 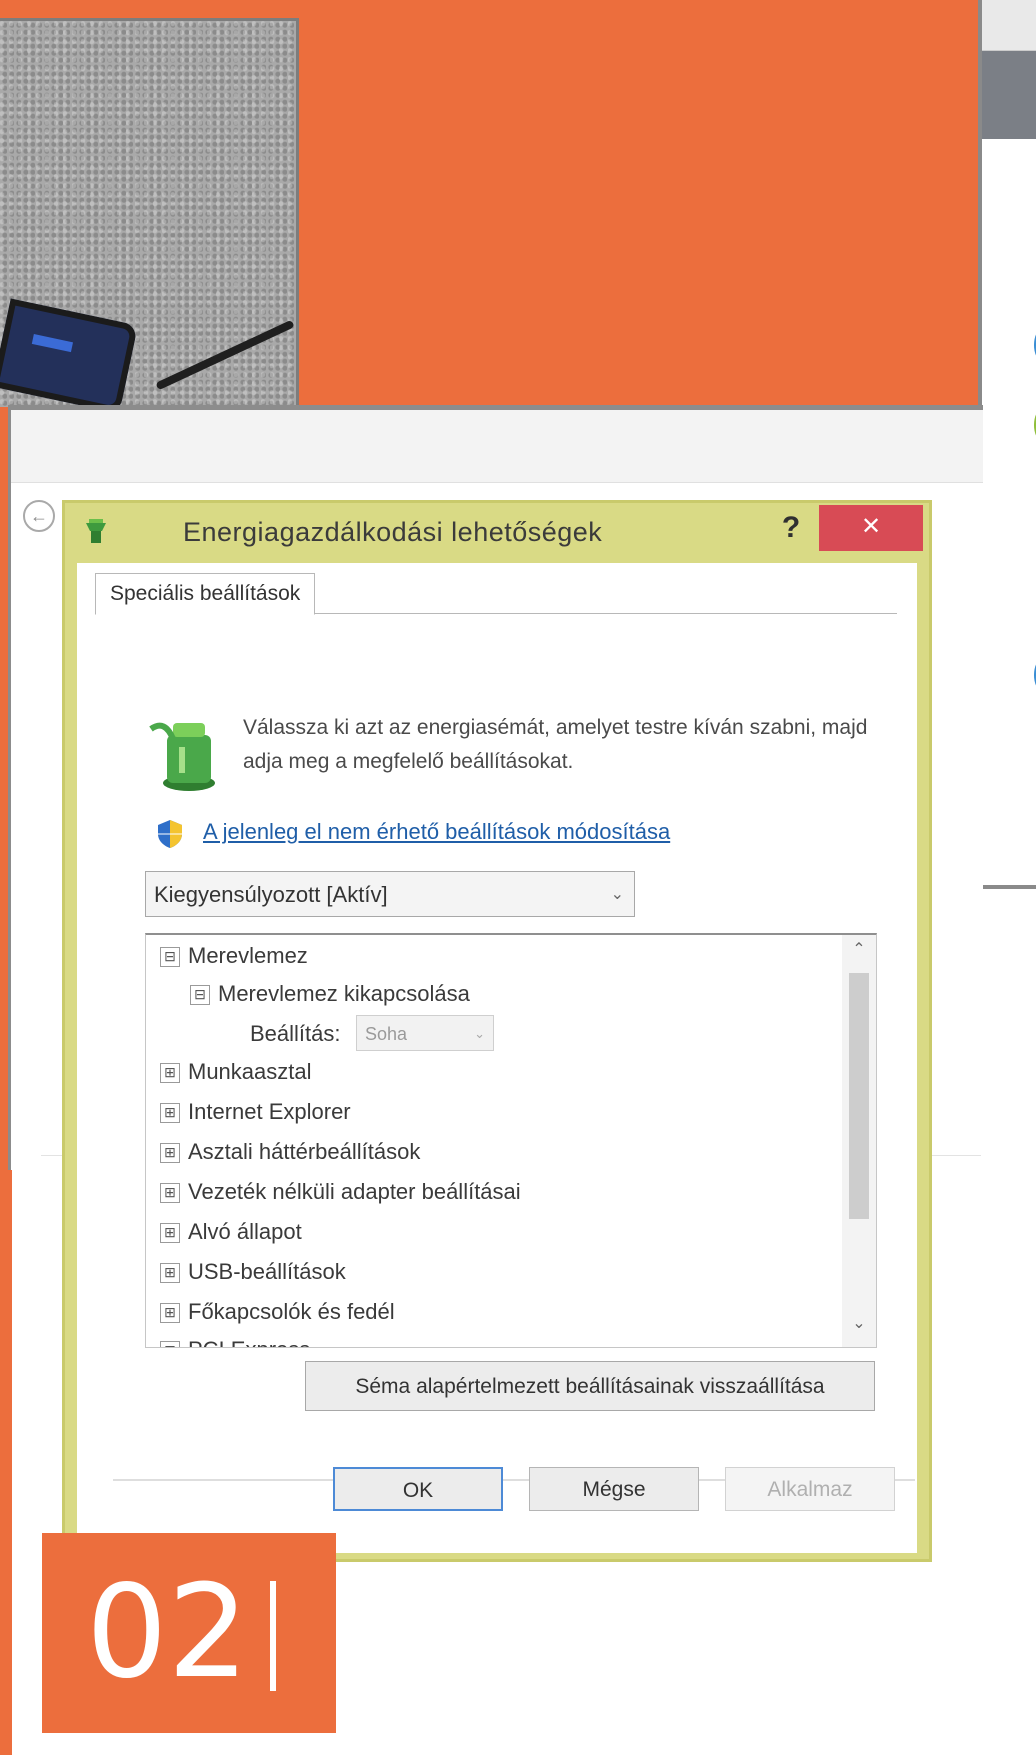 I want to click on tree-item-hard-disk: ⊟ Merevlemez, so click(x=234, y=956).